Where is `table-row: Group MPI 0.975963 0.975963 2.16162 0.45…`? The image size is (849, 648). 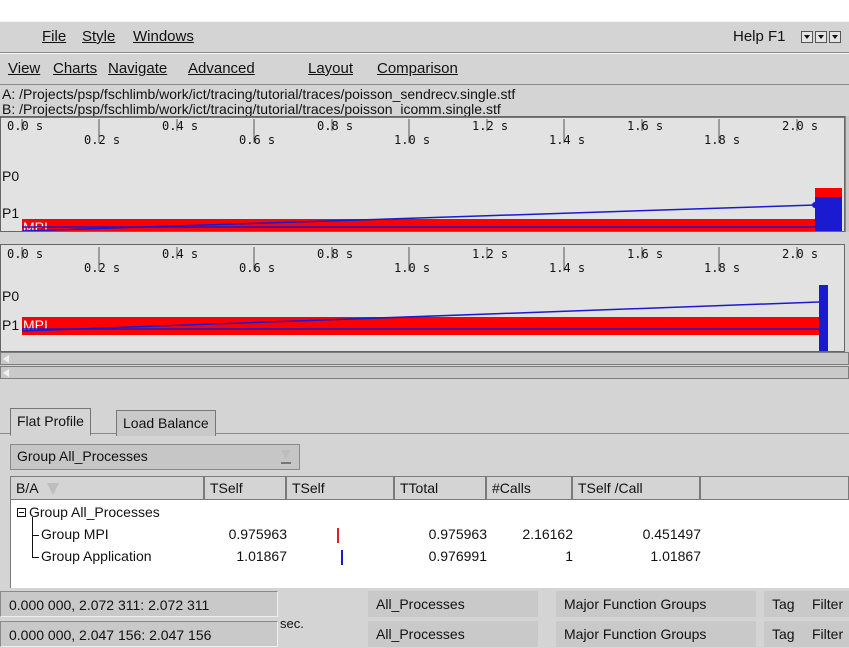 table-row: Group MPI 0.975963 0.975963 2.16162 0.45… is located at coordinates (430, 535).